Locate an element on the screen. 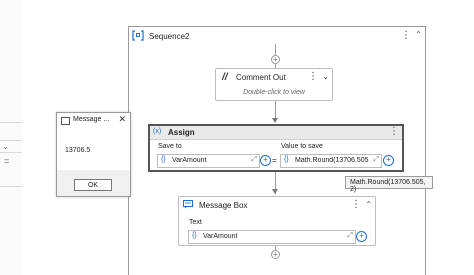 The image size is (474, 275). dialog-message: 13706.5 is located at coordinates (78, 150).